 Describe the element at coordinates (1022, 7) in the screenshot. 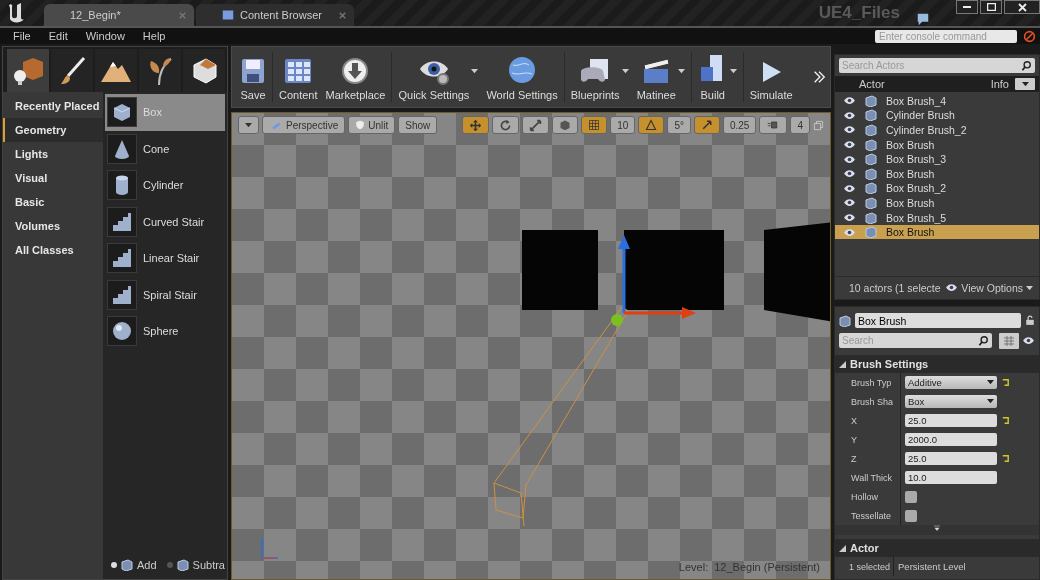

I see `close-button` at that location.